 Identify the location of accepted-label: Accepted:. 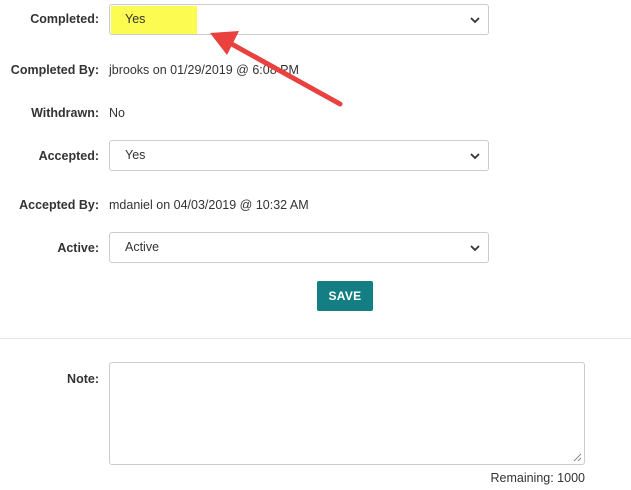
(68, 156).